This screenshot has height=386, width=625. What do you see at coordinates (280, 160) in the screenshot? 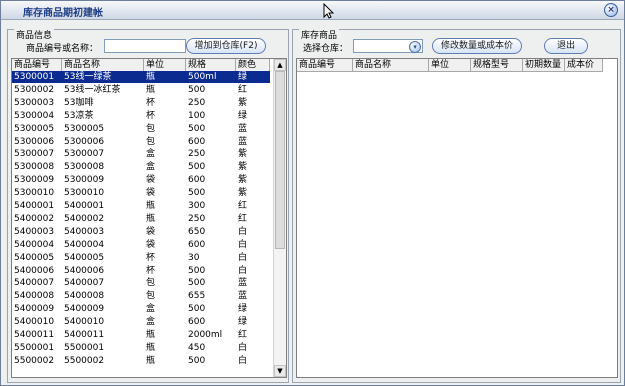
I see `scroll-thumb` at bounding box center [280, 160].